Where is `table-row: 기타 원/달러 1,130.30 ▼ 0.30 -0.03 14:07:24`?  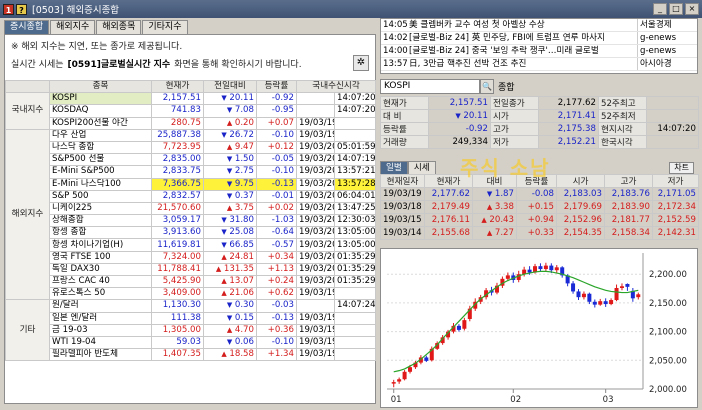
table-row: 기타 원/달러 1,130.30 ▼ 0.30 -0.03 14:07:24 is located at coordinates (191, 330).